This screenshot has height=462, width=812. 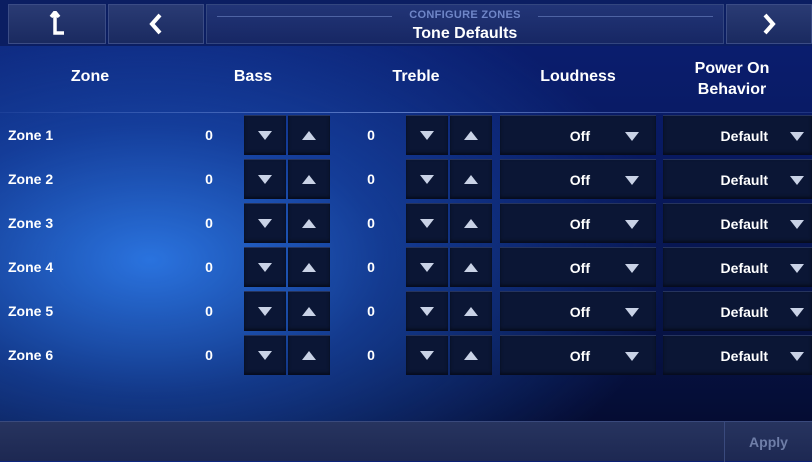 I want to click on header-bar: CONFIGURE ZONES Tone Defaults, so click(x=406, y=23).